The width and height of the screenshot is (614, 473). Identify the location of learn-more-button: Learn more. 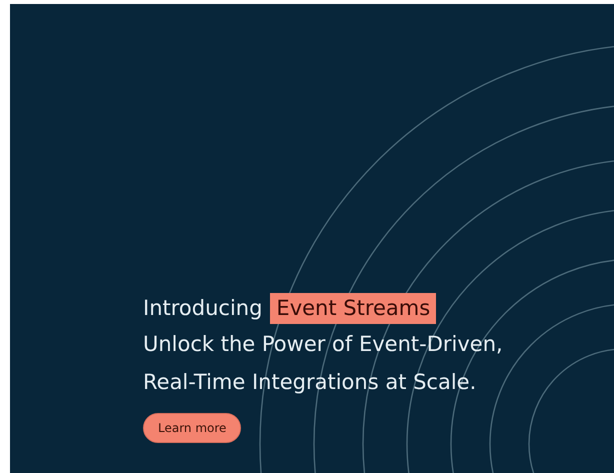
(192, 428).